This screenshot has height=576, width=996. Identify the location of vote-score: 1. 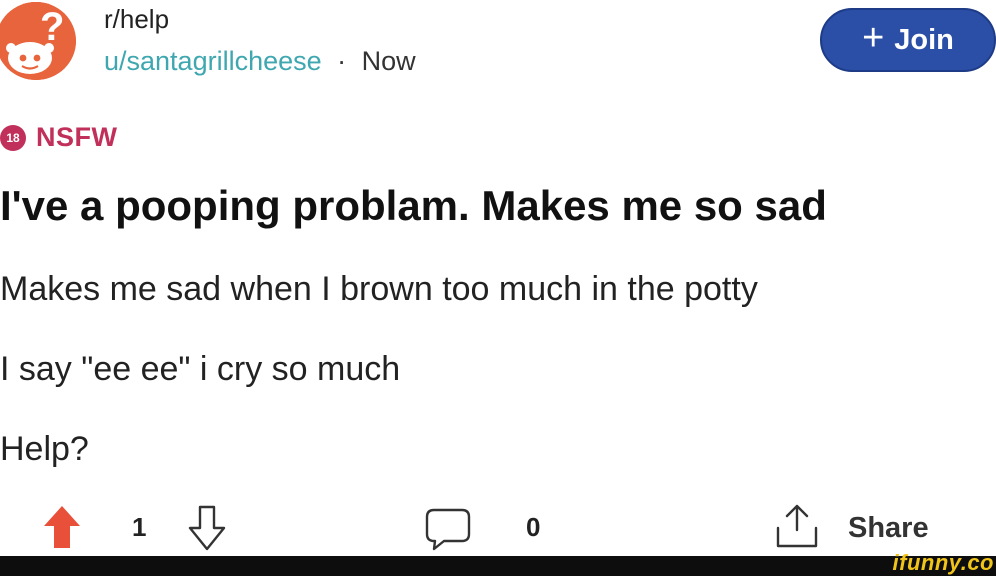
(139, 527).